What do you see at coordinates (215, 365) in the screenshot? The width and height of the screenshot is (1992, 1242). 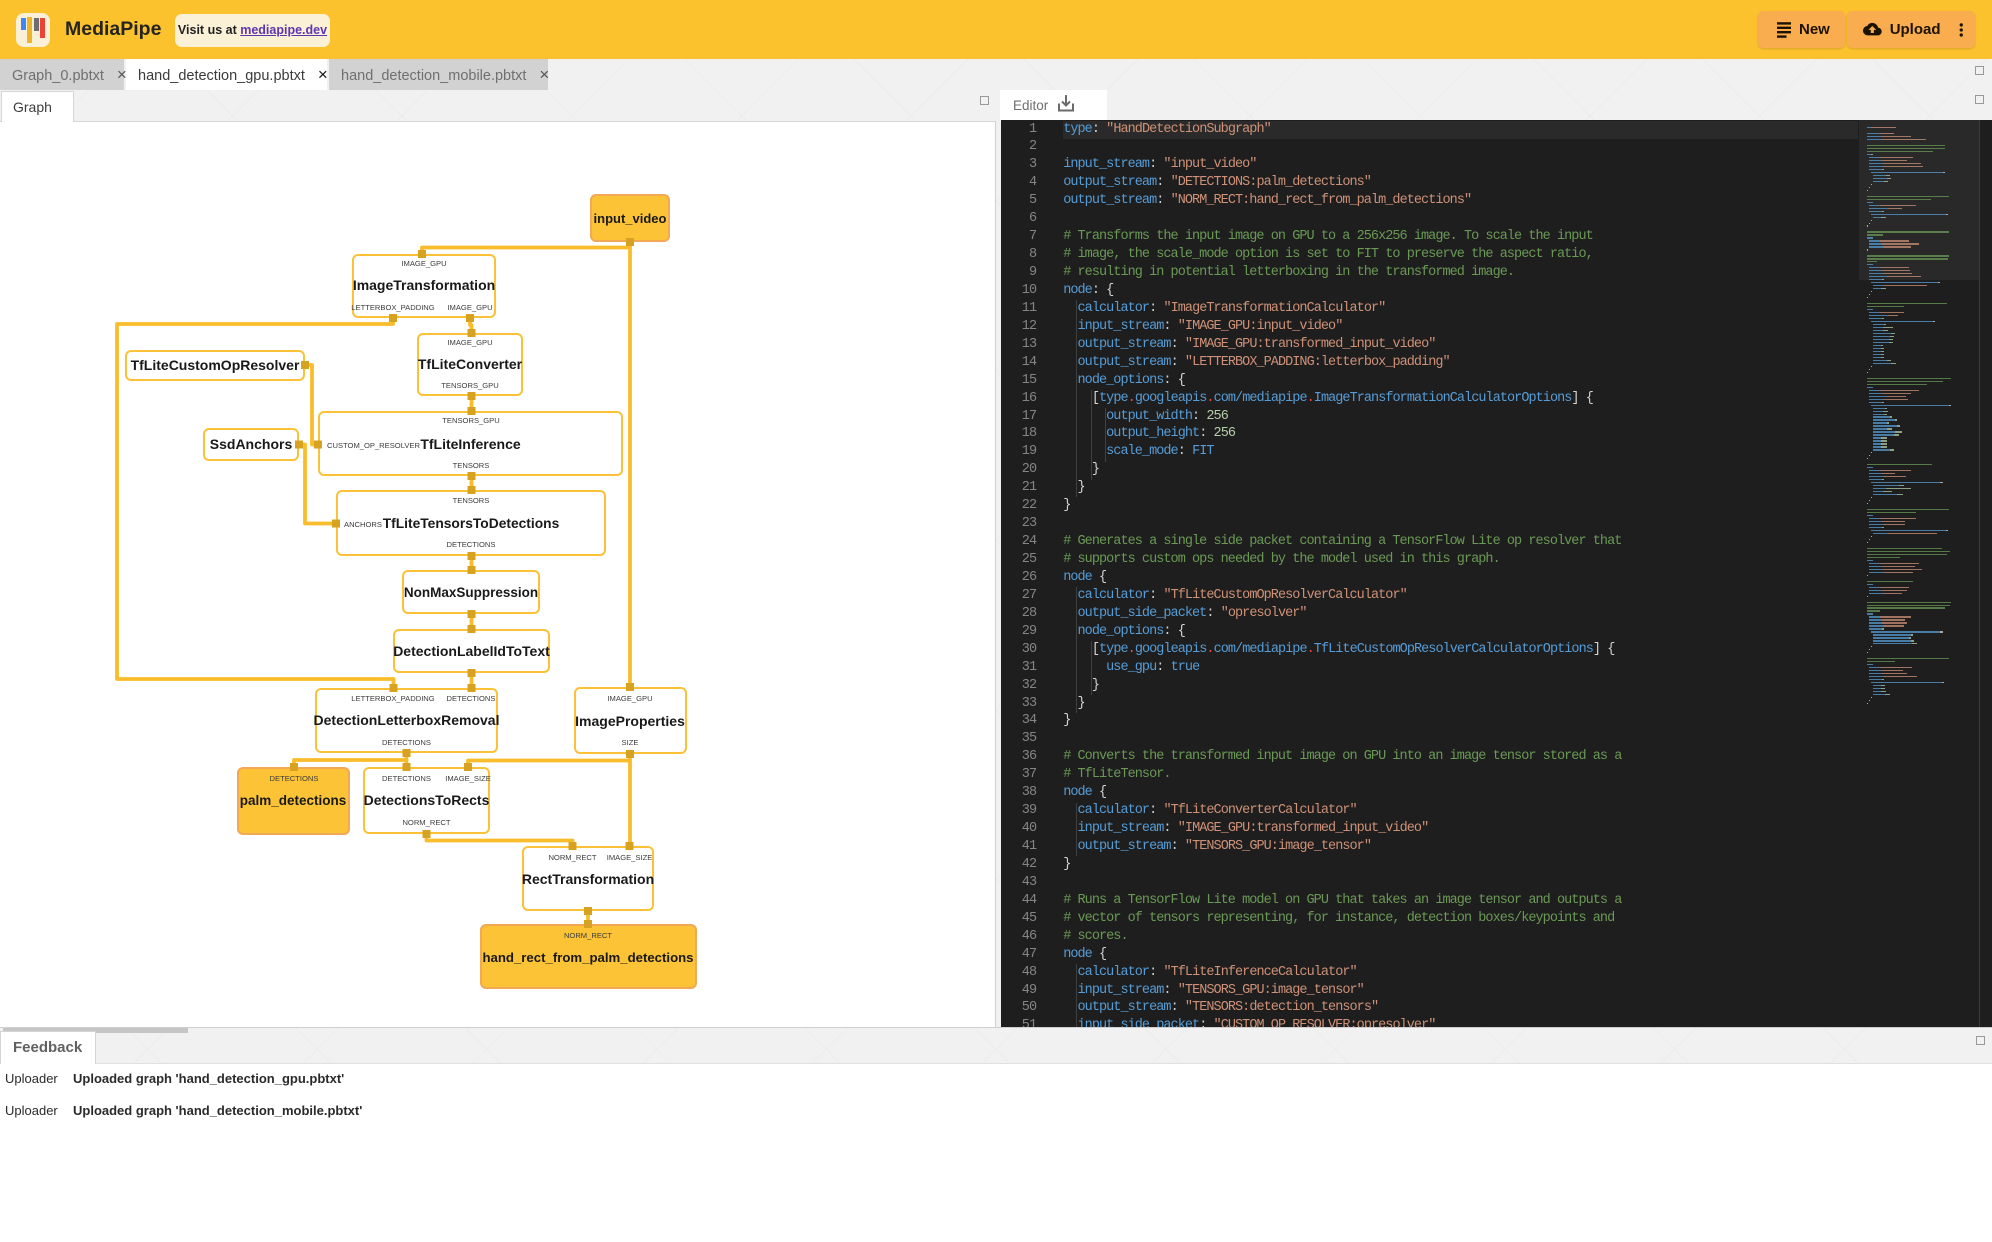 I see `svg-text: TfLiteCustomOpResolver` at bounding box center [215, 365].